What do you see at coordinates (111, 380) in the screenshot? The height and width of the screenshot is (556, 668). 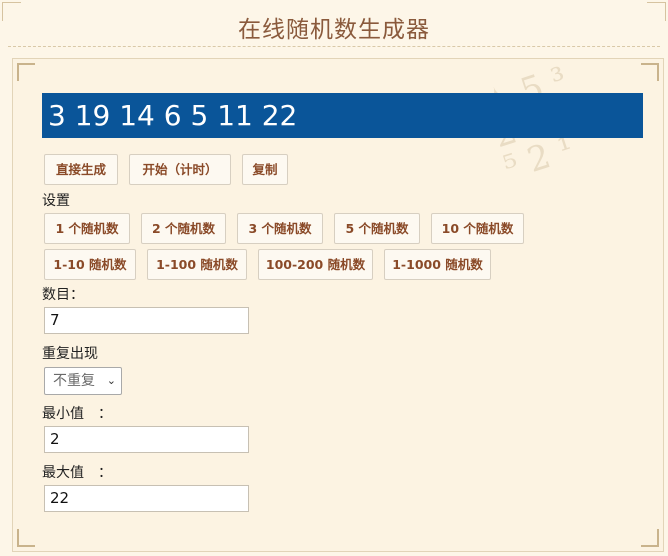 I see `chevron-down-icon: ⌄` at bounding box center [111, 380].